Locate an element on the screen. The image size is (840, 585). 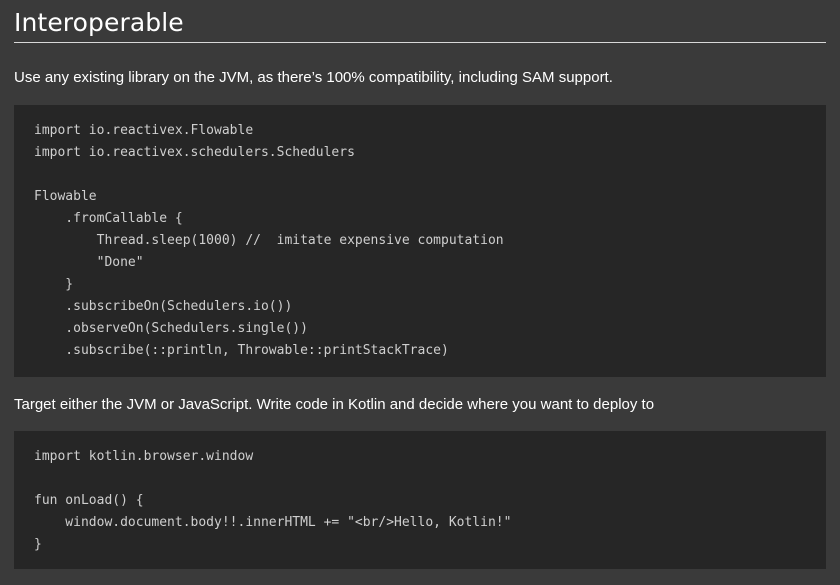
code-line: .subscribeOn(Schedulers.io()) is located at coordinates (163, 306).